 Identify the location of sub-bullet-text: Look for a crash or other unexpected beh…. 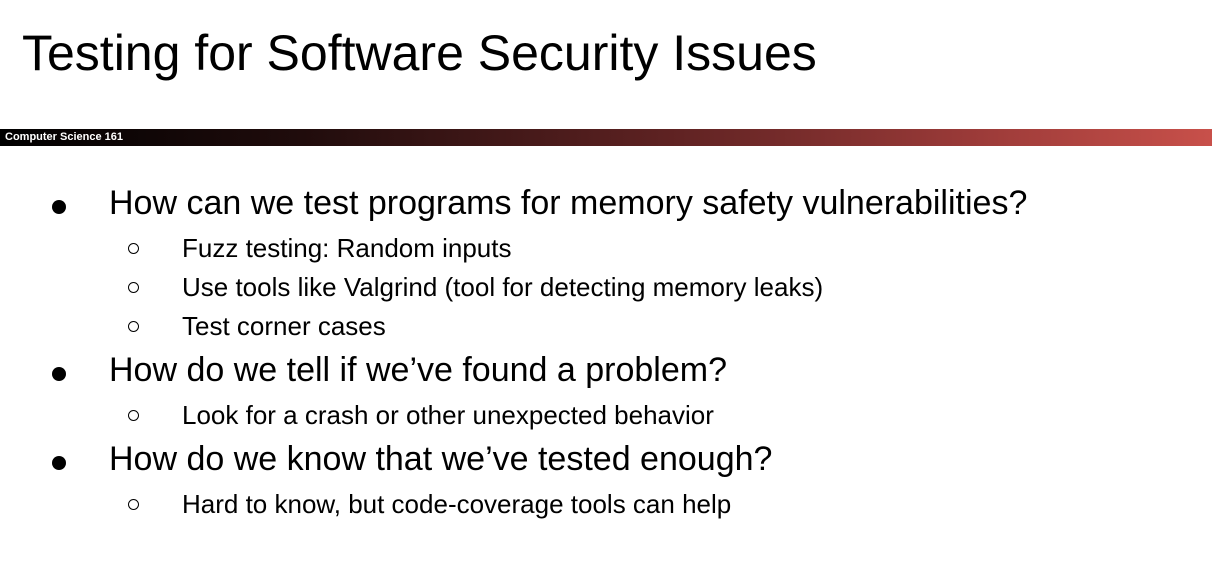
(448, 415).